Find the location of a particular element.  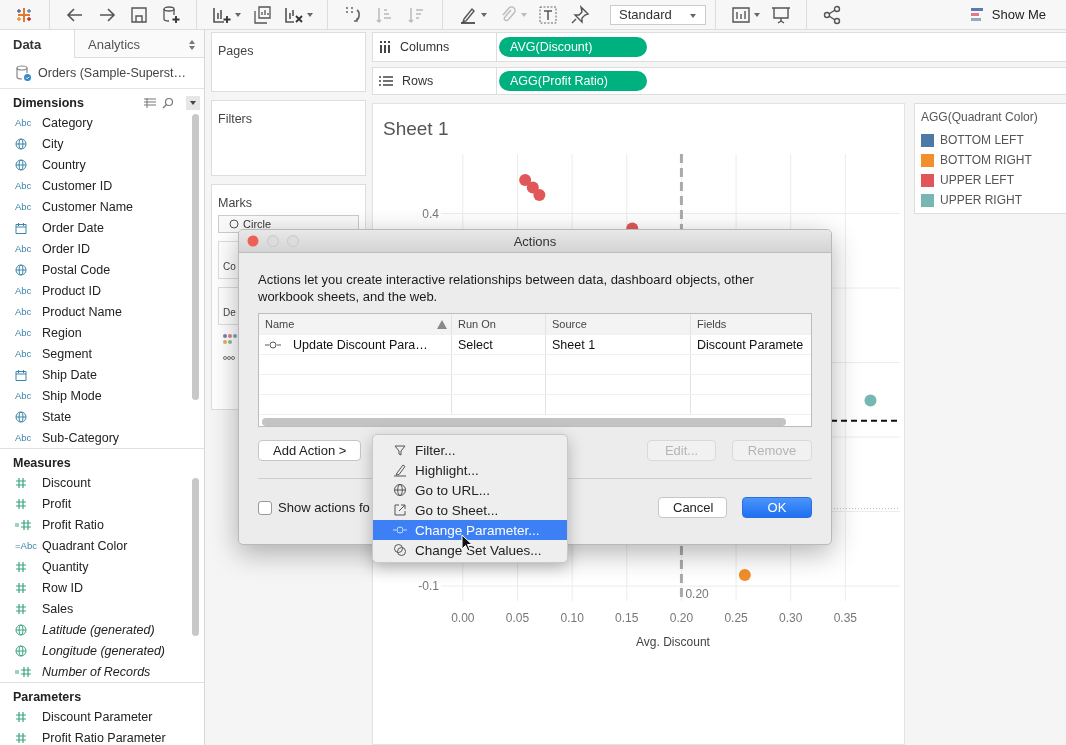

field-name: Profit Ratio Parameter is located at coordinates (104, 737).